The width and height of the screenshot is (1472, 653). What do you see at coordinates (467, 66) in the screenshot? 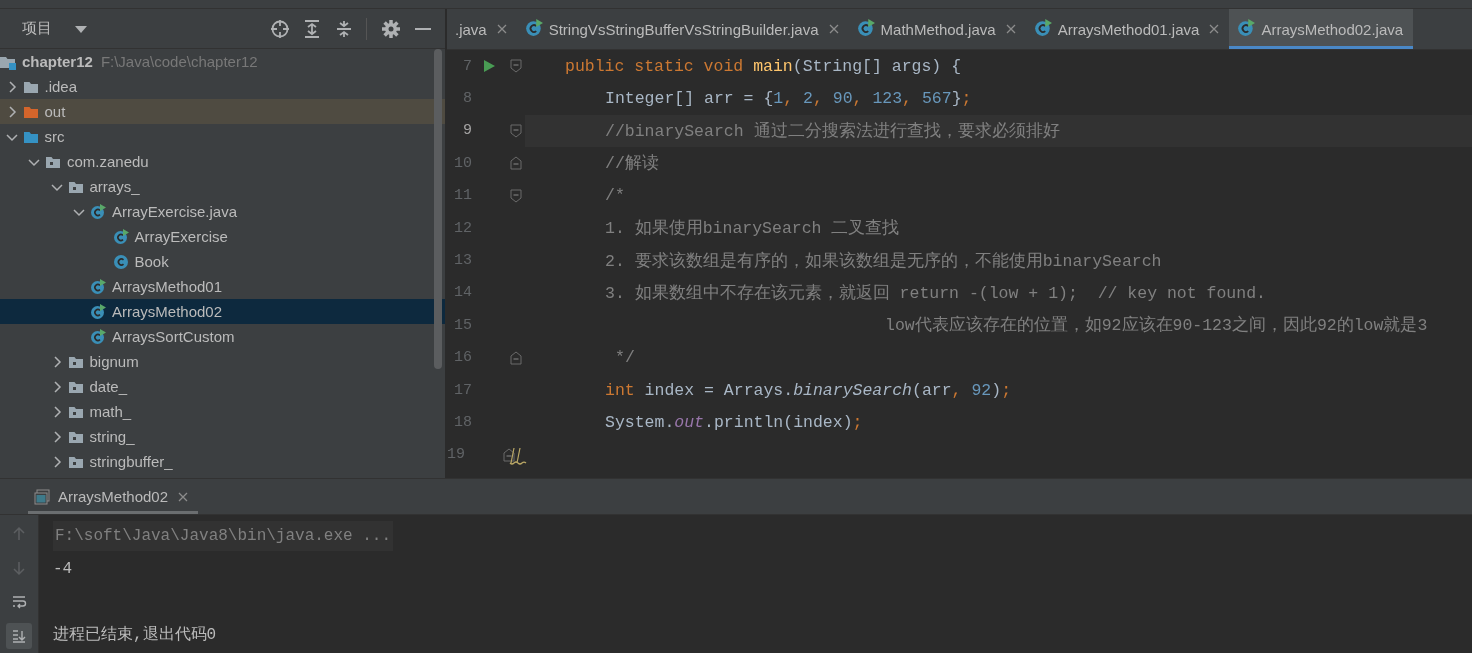
I see `line-number: 7` at bounding box center [467, 66].